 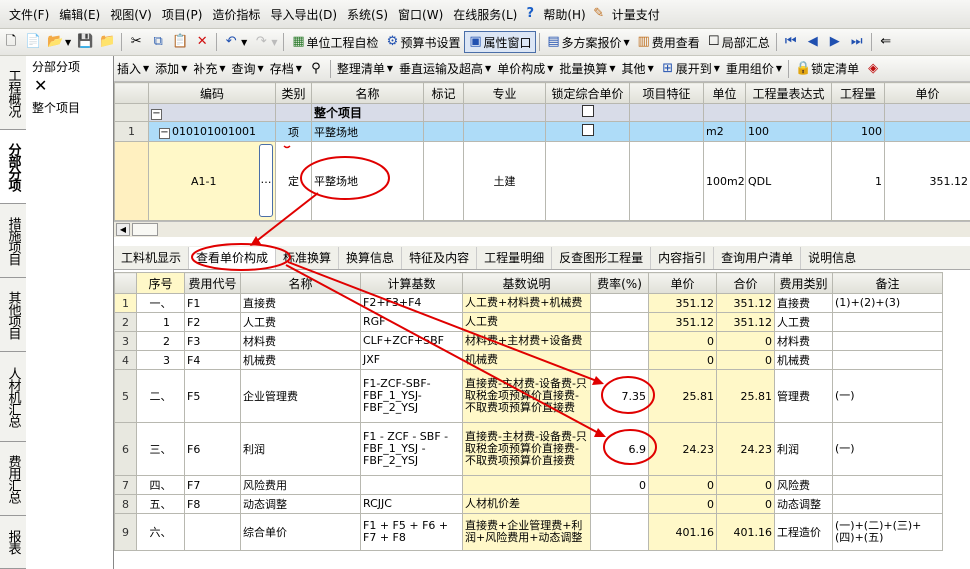 I want to click on scroll-thumb, so click(x=145, y=229).